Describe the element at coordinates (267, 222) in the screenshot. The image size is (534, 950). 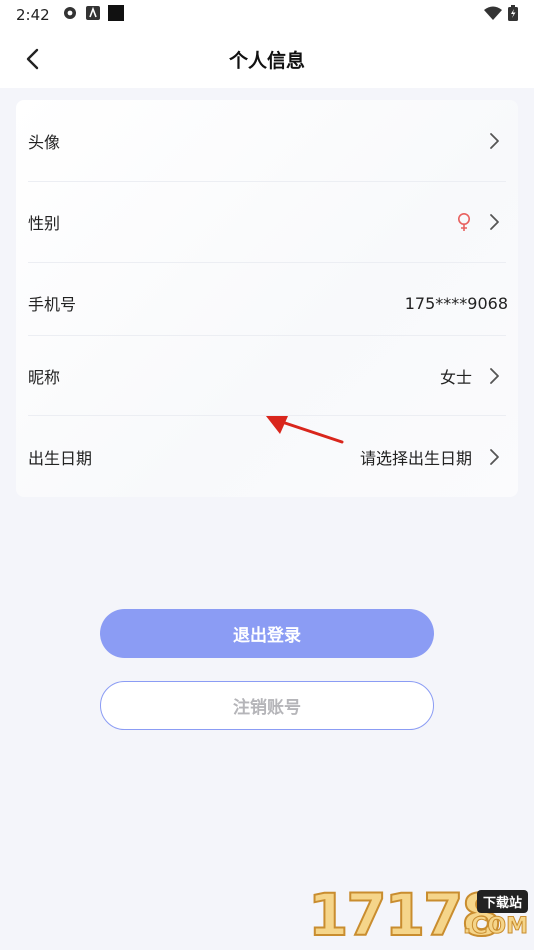
I see `row-gender: 性别` at that location.